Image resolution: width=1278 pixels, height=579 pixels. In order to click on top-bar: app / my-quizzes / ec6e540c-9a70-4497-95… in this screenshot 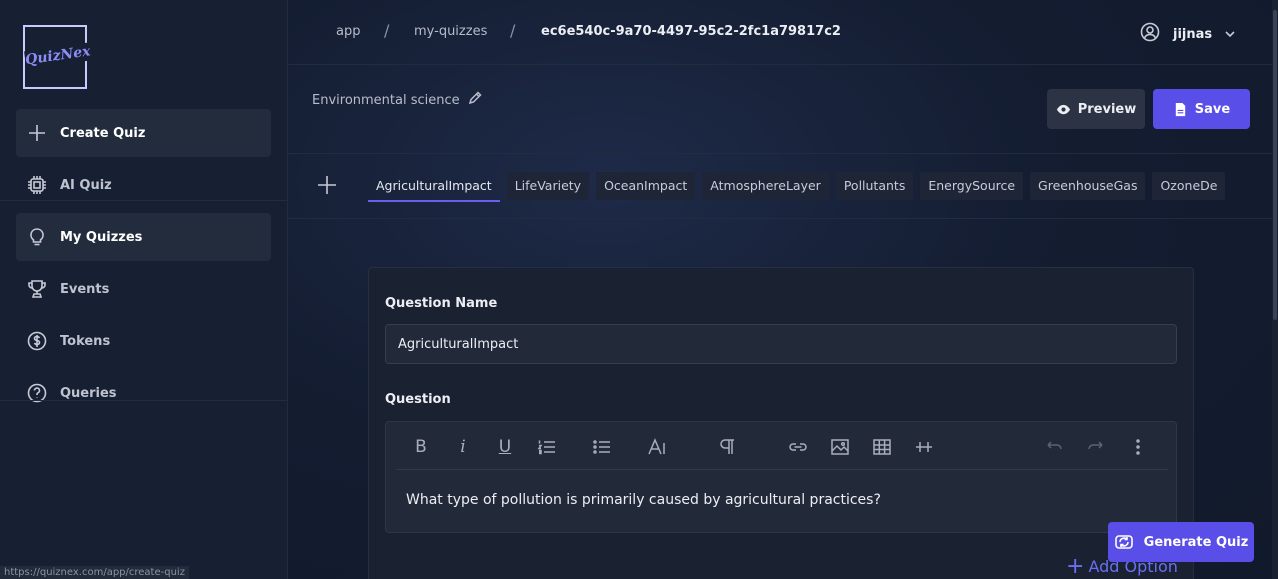, I will do `click(783, 32)`.